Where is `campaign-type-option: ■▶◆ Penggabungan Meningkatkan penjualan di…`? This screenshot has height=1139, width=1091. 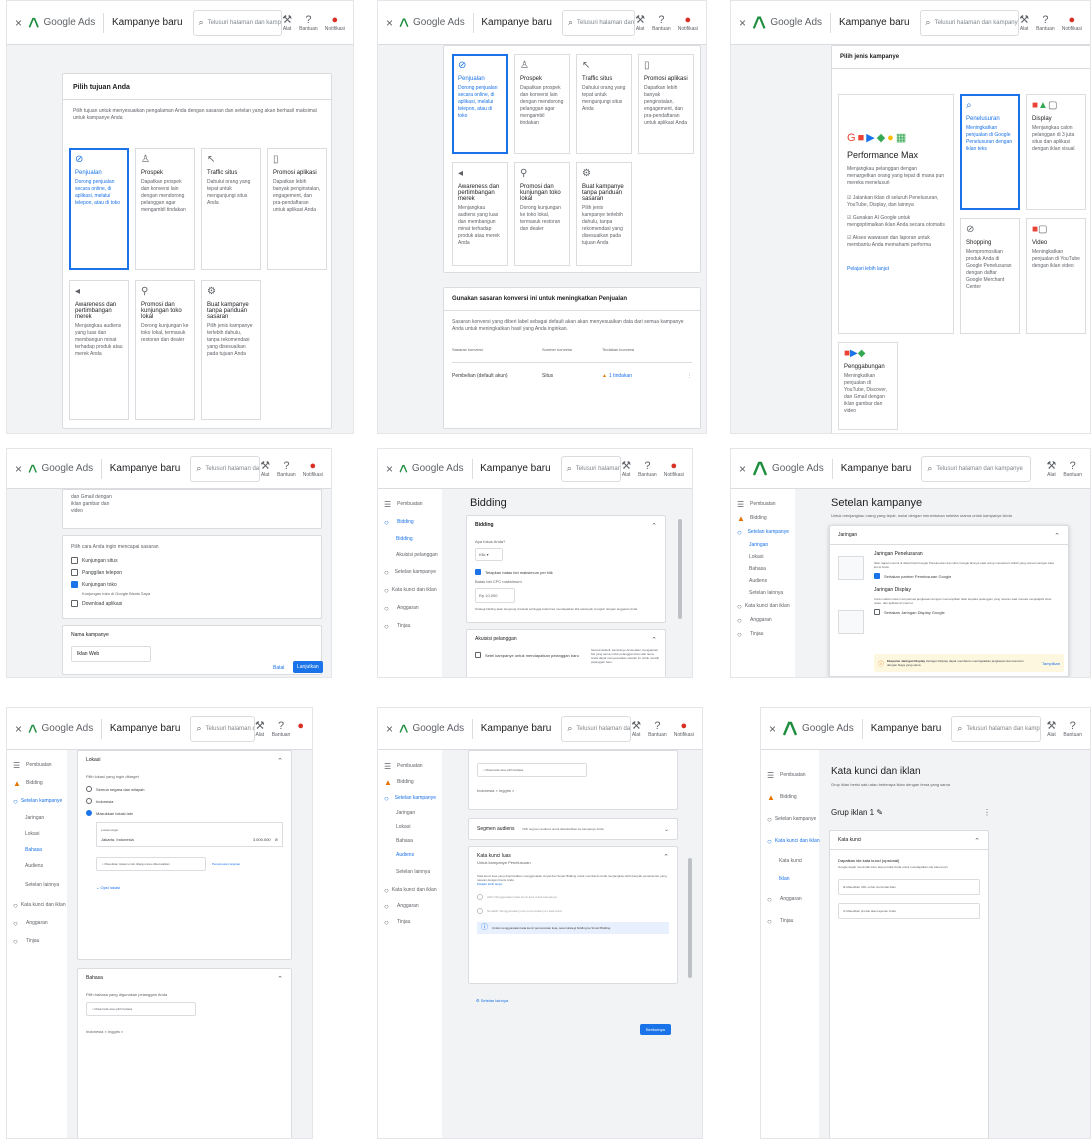
campaign-type-option: ■▶◆ Penggabungan Meningkatkan penjualan di… is located at coordinates (868, 386).